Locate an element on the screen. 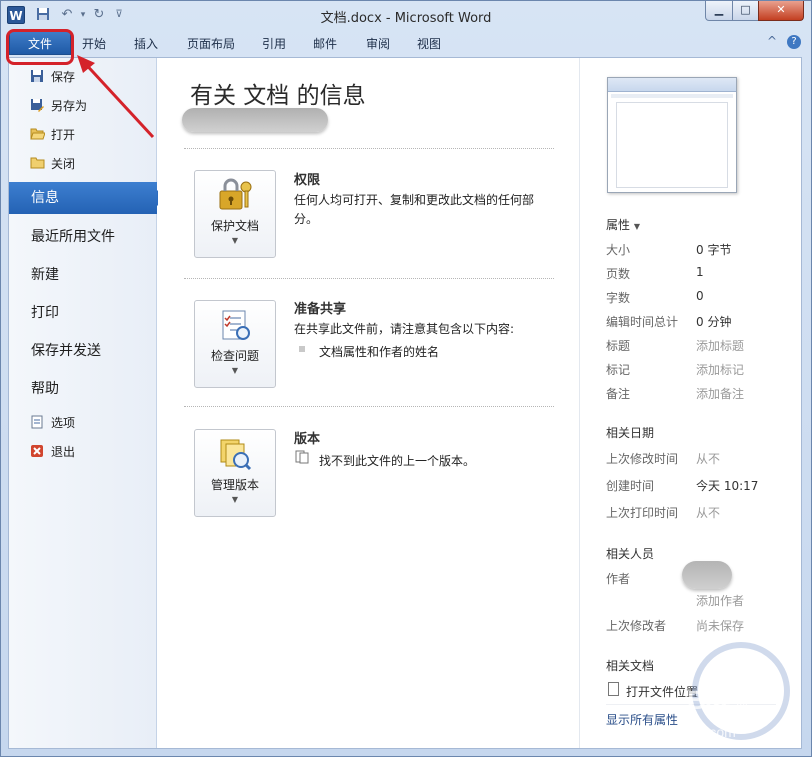 This screenshot has width=812, height=757. protect-document-button: 保护文档 ▼ is located at coordinates (235, 214).